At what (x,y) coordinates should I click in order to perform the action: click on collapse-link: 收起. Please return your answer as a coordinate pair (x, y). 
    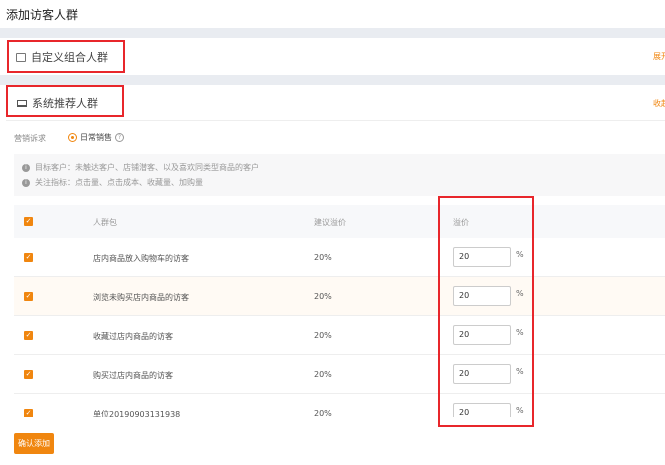
    Looking at the image, I should click on (659, 103).